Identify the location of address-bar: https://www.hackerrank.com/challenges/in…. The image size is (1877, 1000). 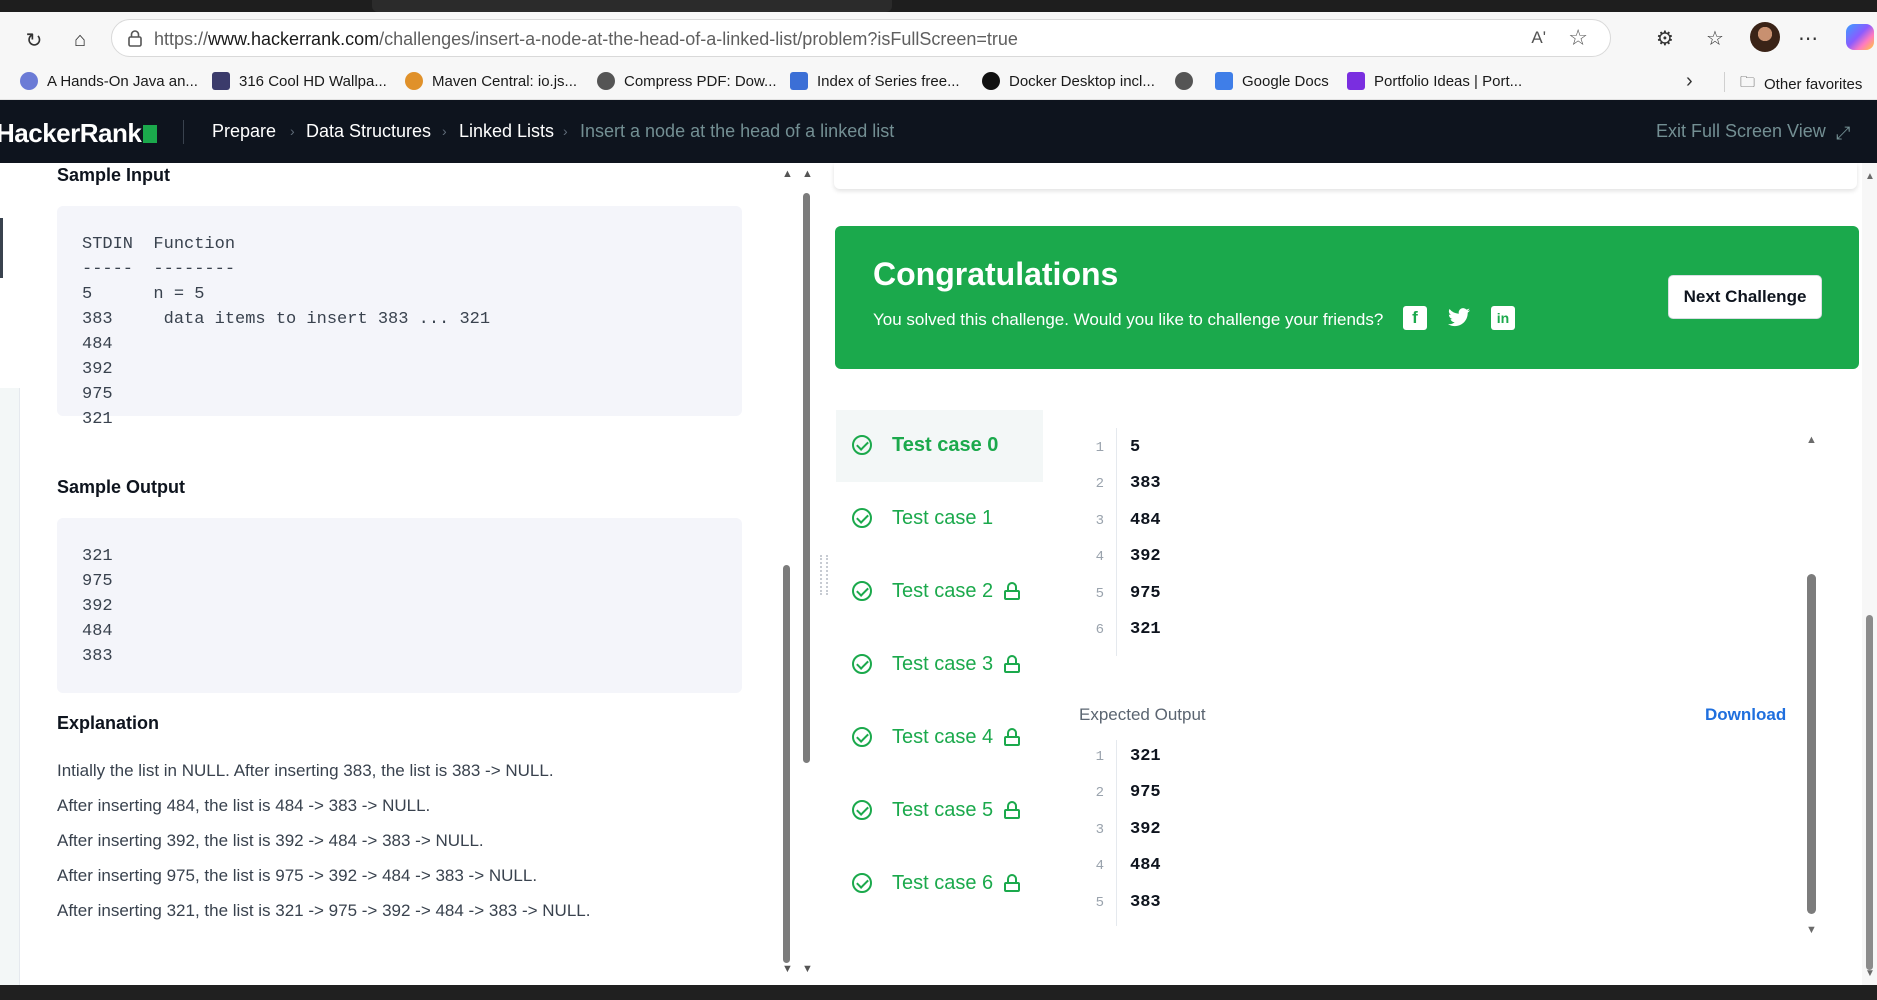
(861, 38).